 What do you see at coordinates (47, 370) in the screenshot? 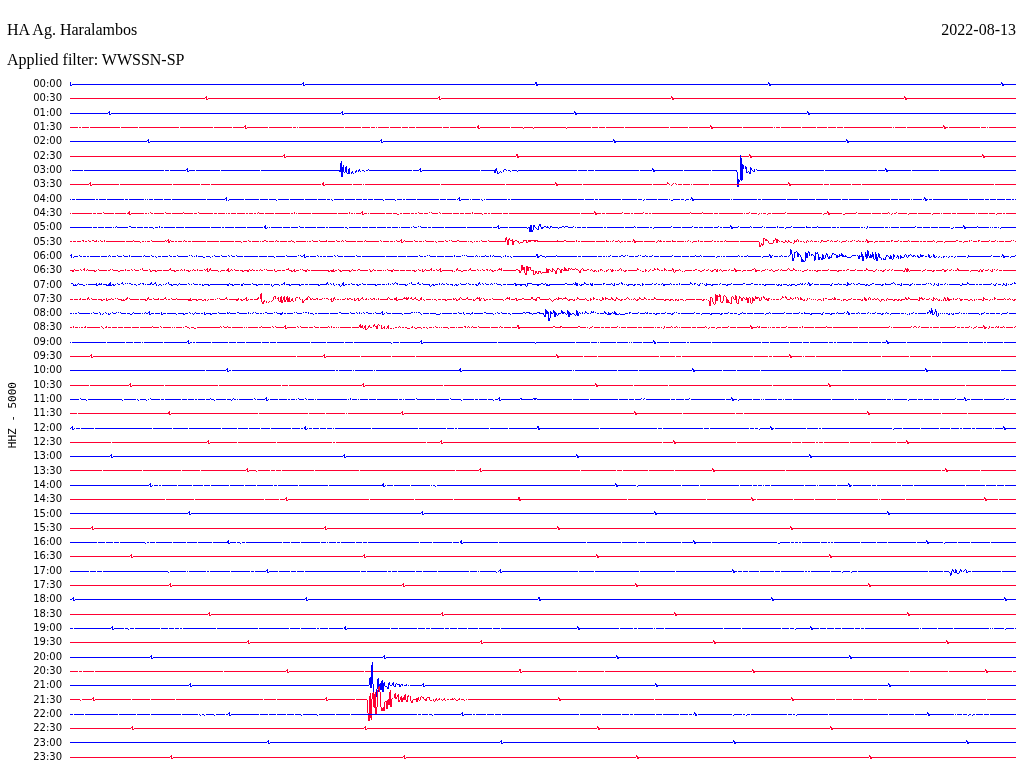
I see `time-label: 10:00` at bounding box center [47, 370].